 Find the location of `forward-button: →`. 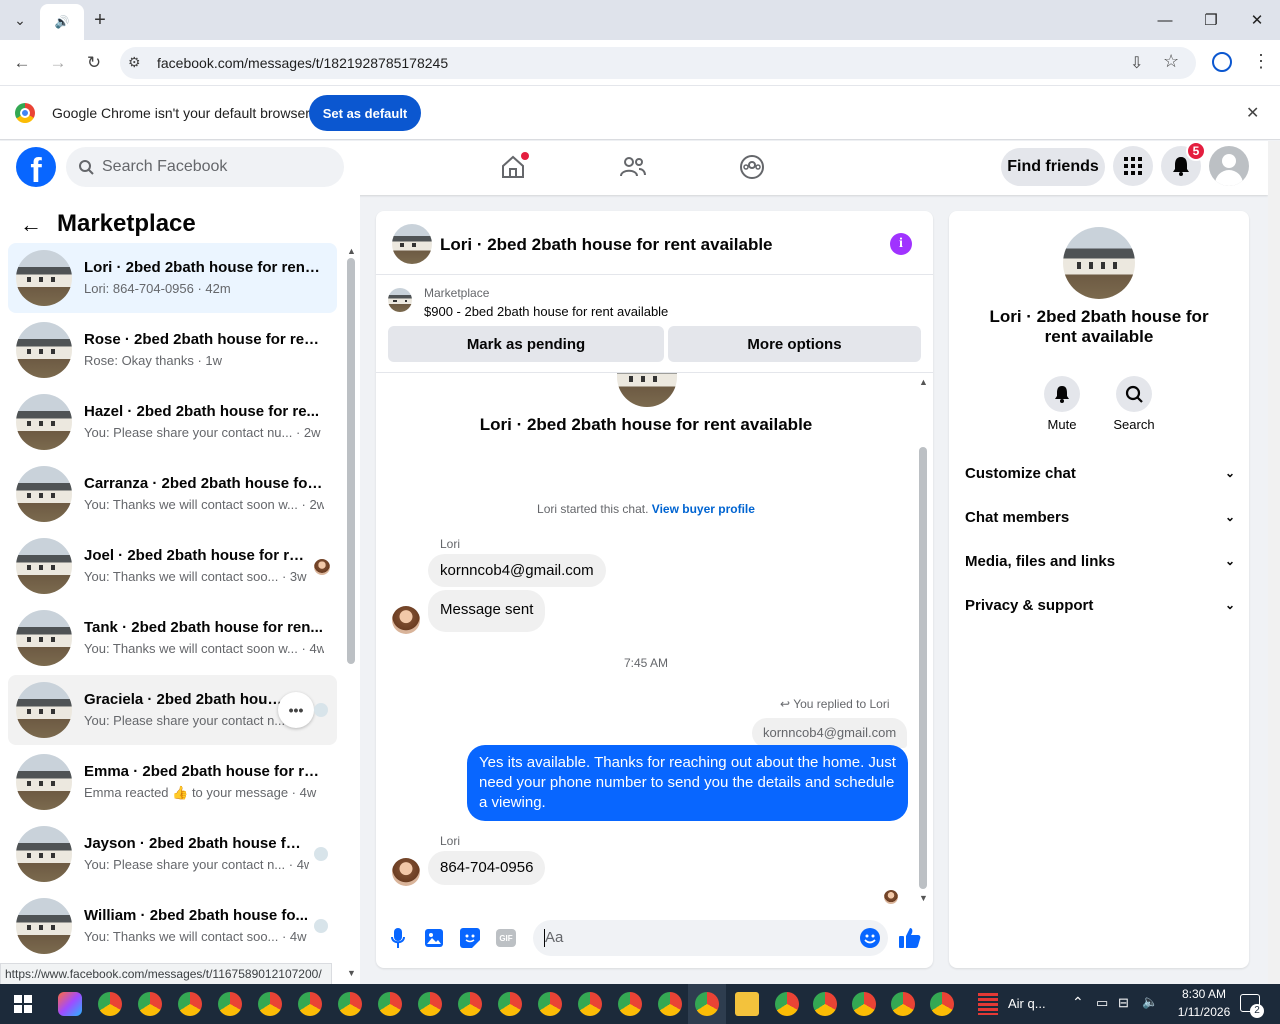

forward-button: → is located at coordinates (58, 63).